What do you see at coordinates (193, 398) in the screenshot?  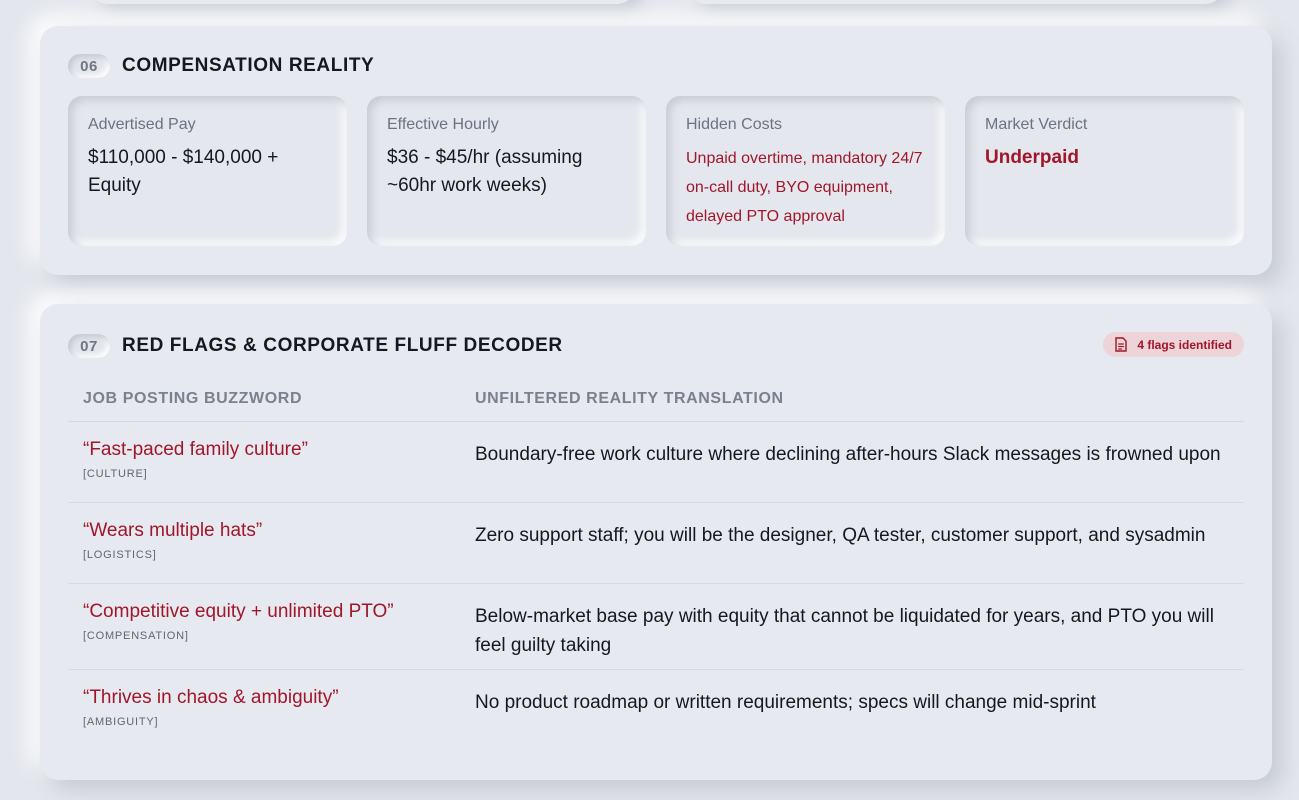 I see `column-header-buzzword: JOB POSTING BUZZWORD` at bounding box center [193, 398].